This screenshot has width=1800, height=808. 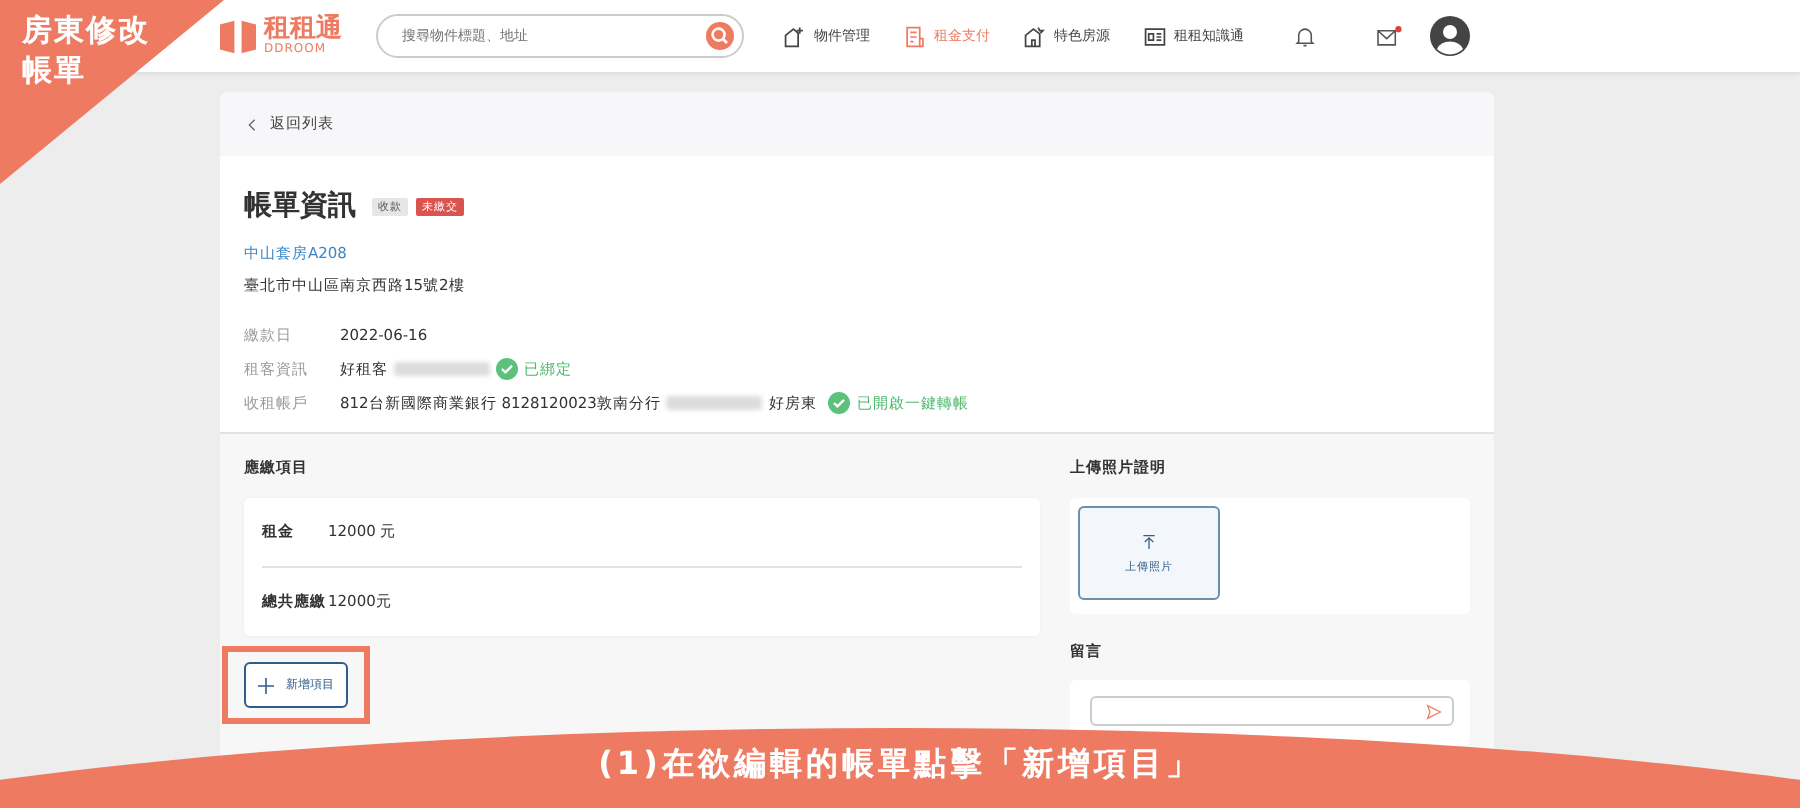 What do you see at coordinates (900, 765) in the screenshot?
I see `caption-text: (1)在欲編輯的帳單點擊「新增項目」` at bounding box center [900, 765].